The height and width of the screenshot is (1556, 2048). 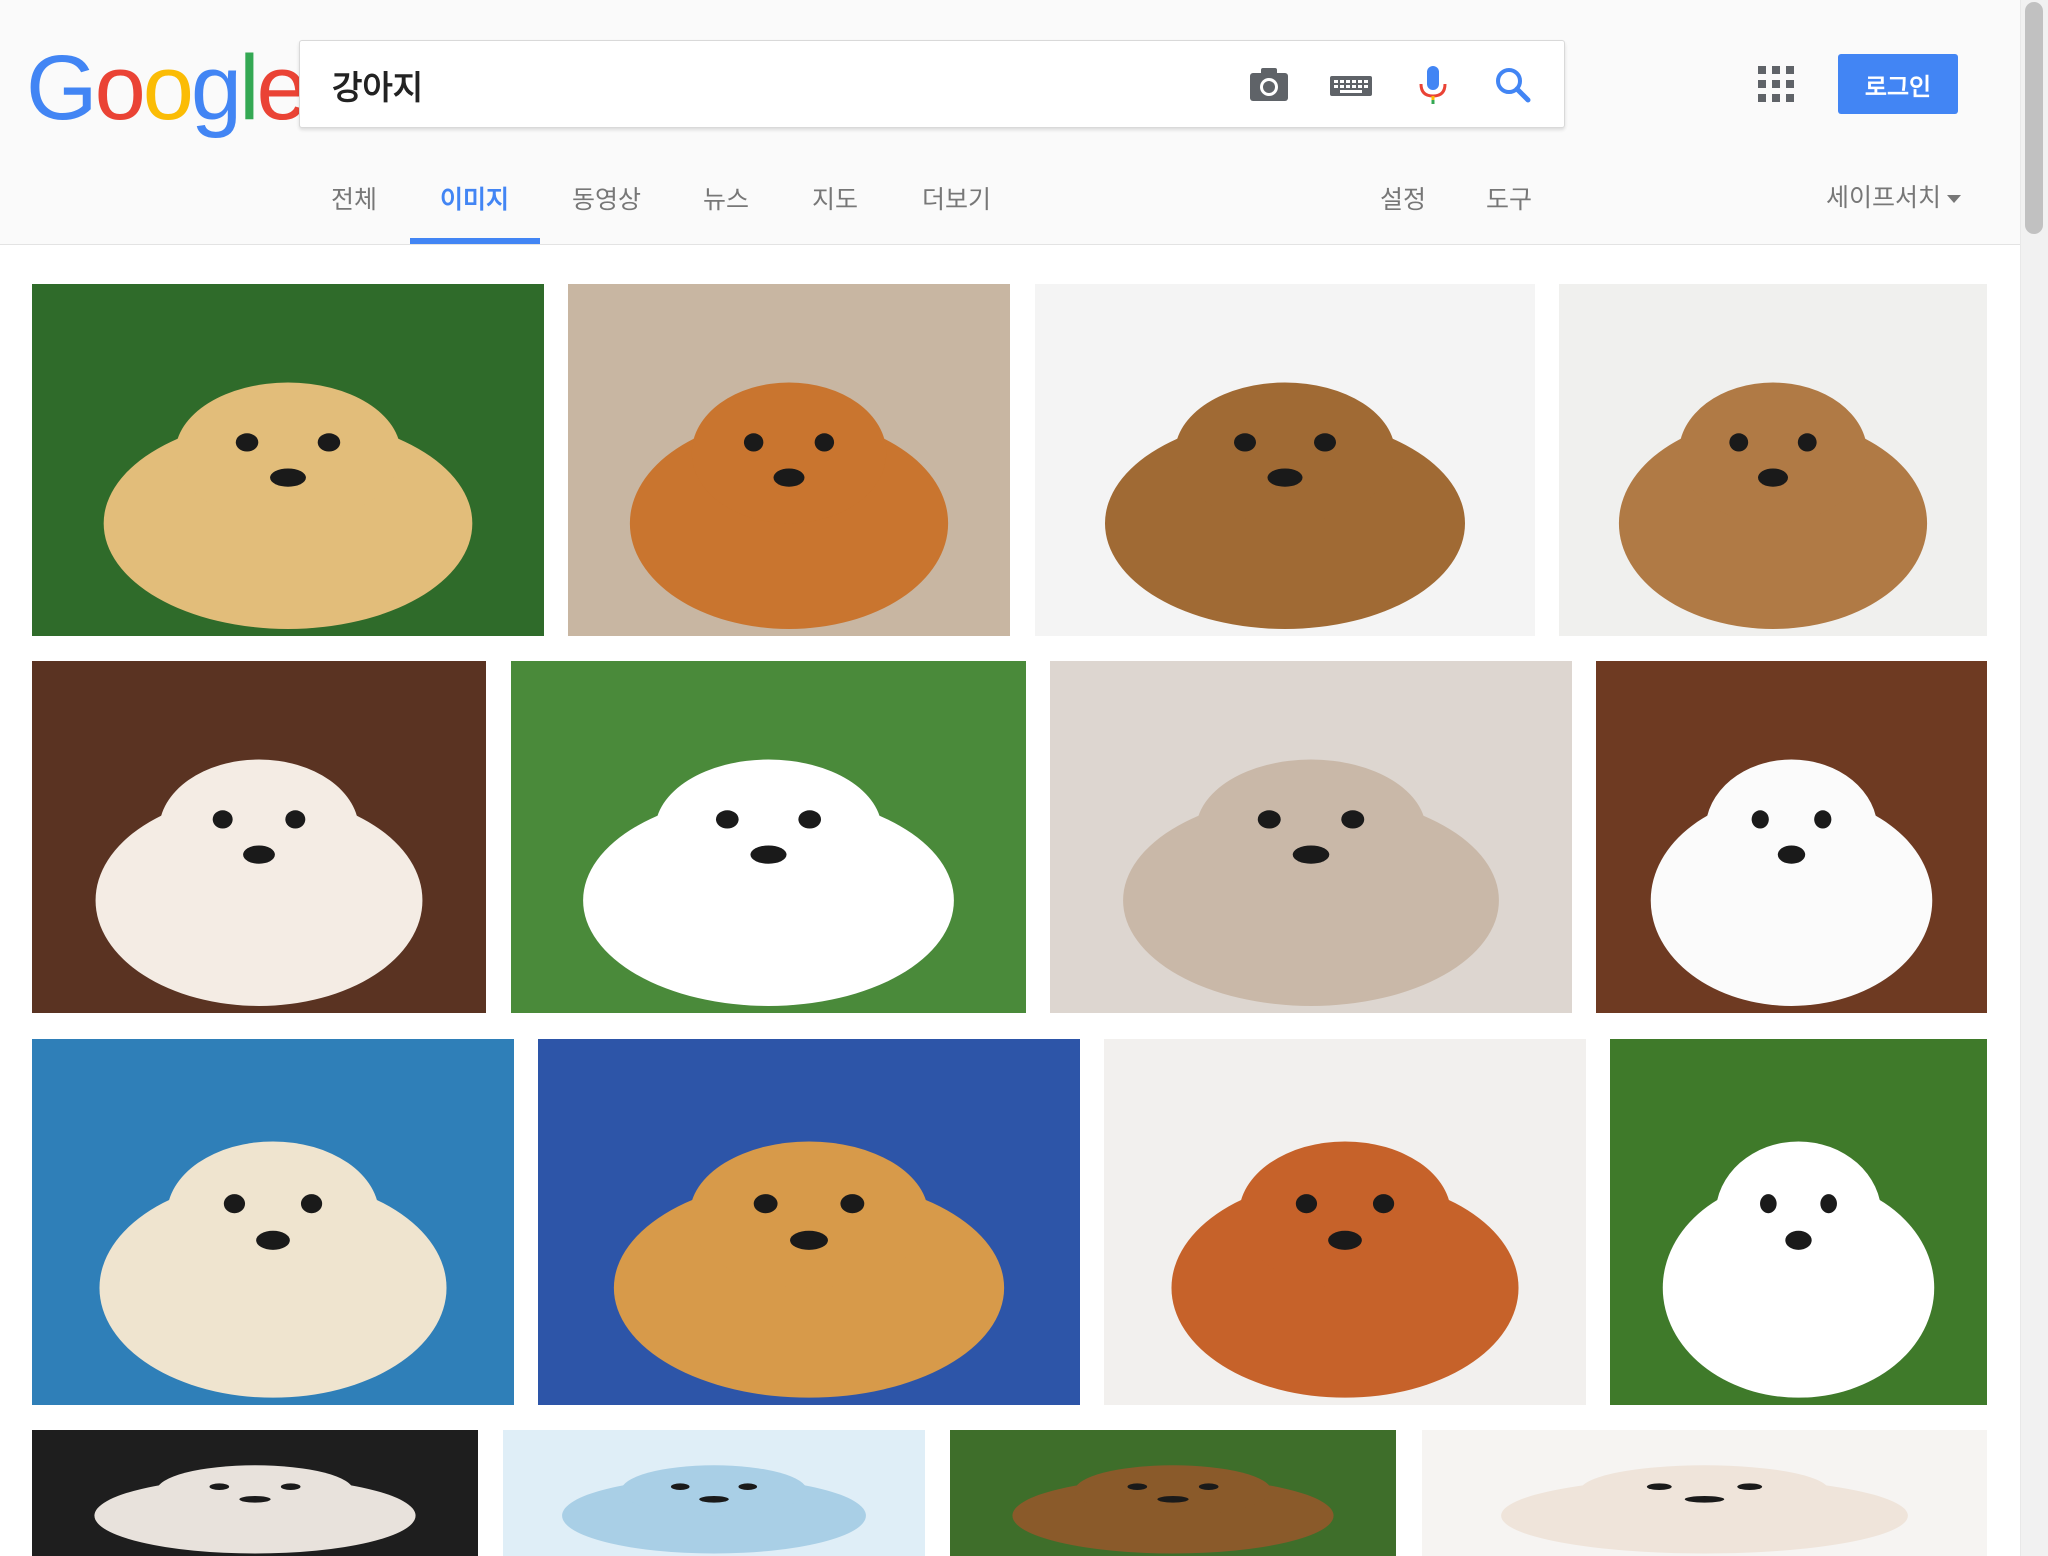 What do you see at coordinates (1776, 84) in the screenshot?
I see `apps-grid-icon` at bounding box center [1776, 84].